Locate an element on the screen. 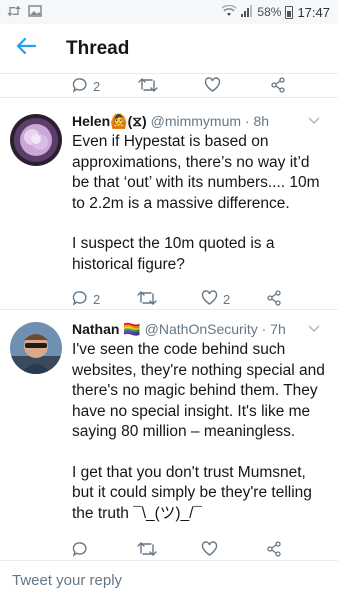 The height and width of the screenshot is (600, 338). handle: @NathOnSecurity is located at coordinates (201, 329).